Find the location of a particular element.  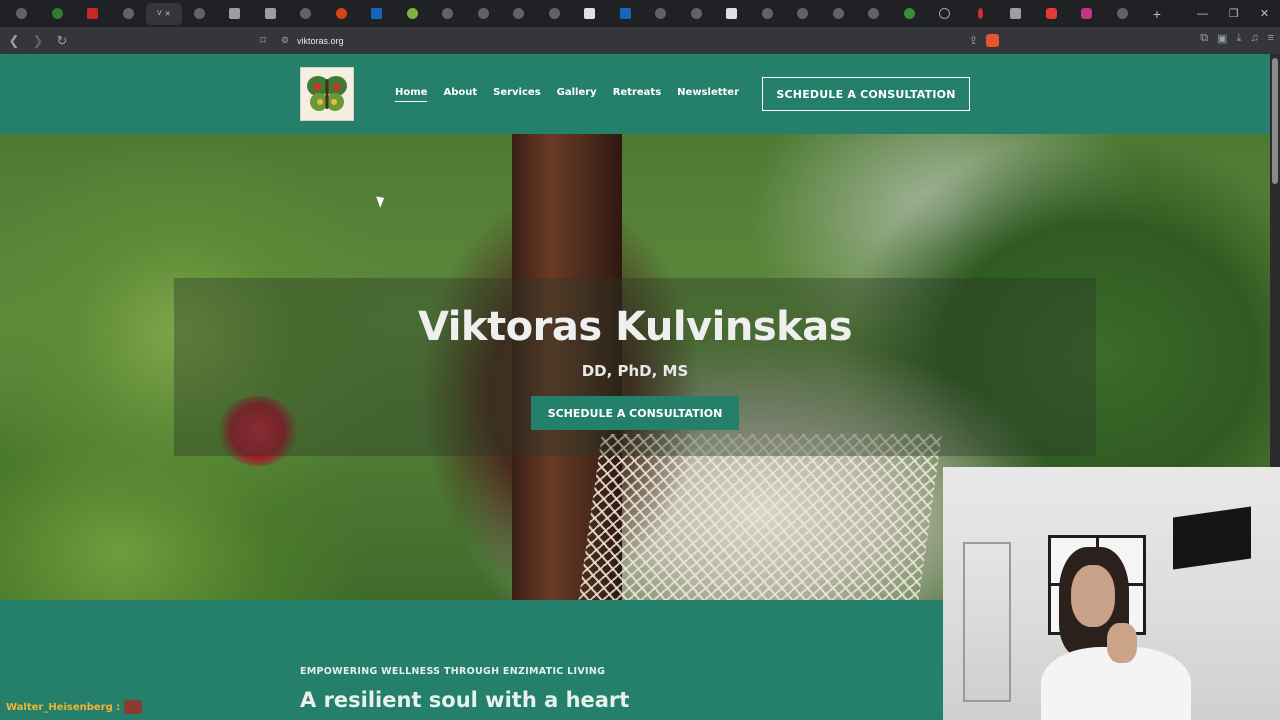

nav-home: Home is located at coordinates (411, 94).